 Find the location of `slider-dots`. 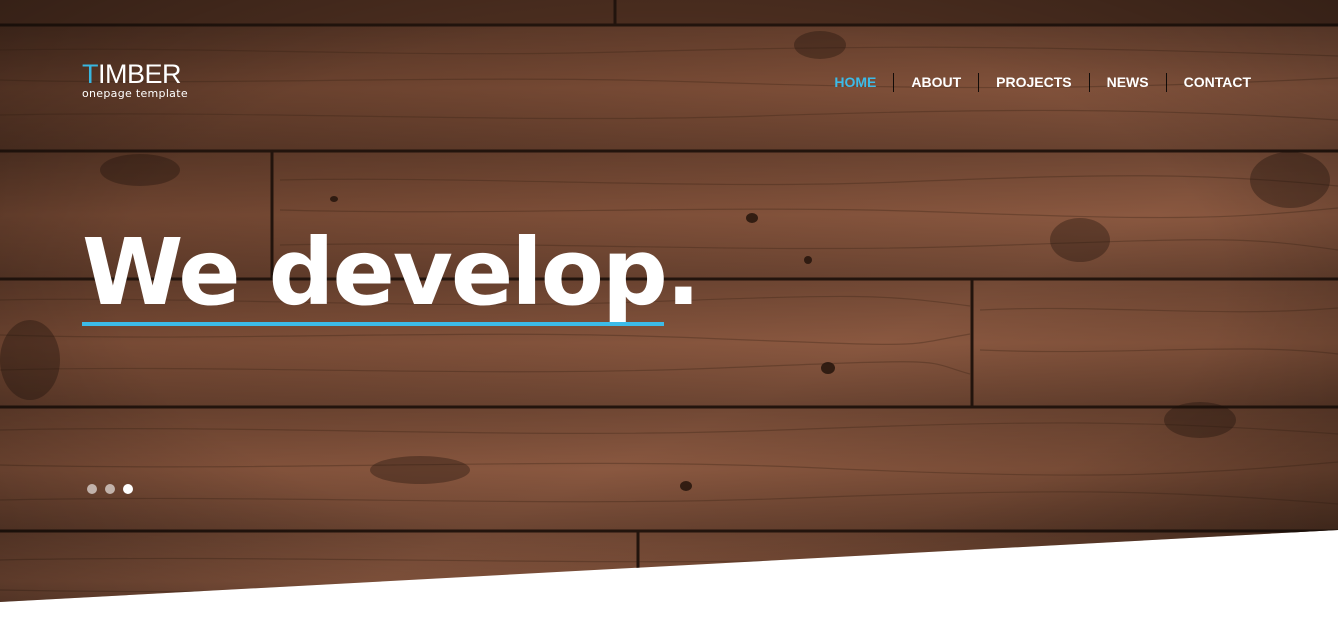

slider-dots is located at coordinates (110, 489).